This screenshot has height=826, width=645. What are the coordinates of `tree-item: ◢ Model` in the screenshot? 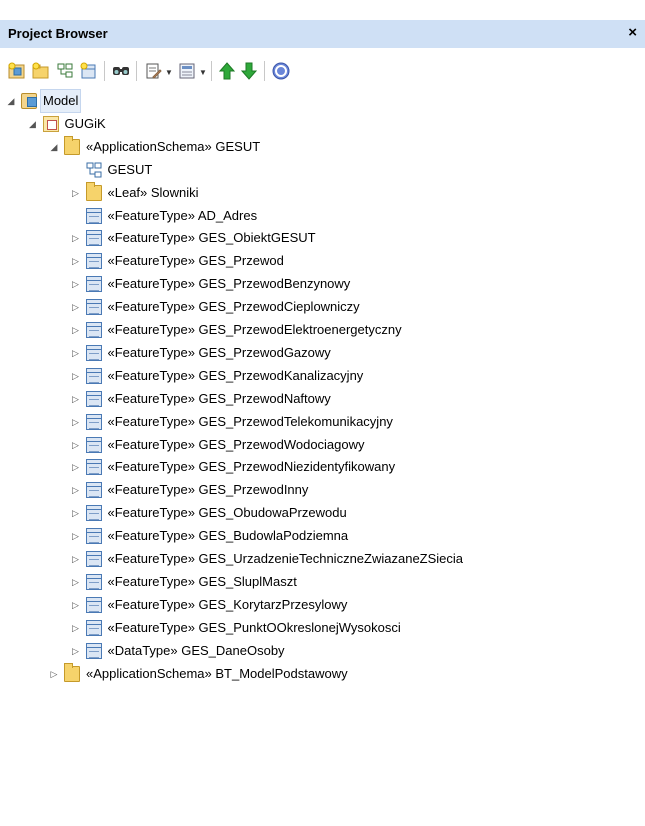 It's located at (322, 101).